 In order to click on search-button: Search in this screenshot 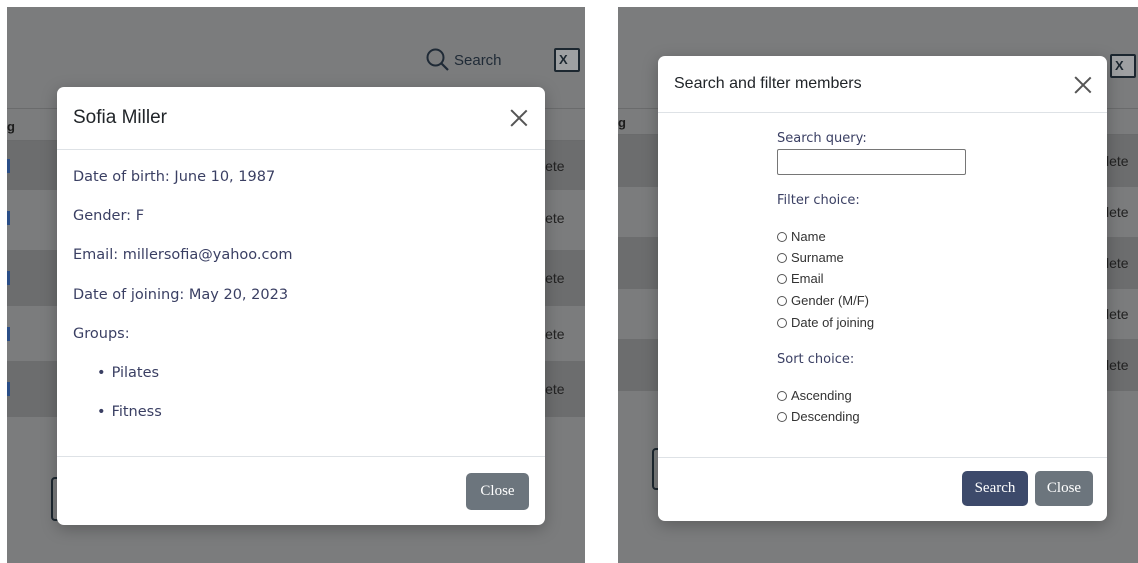, I will do `click(995, 488)`.